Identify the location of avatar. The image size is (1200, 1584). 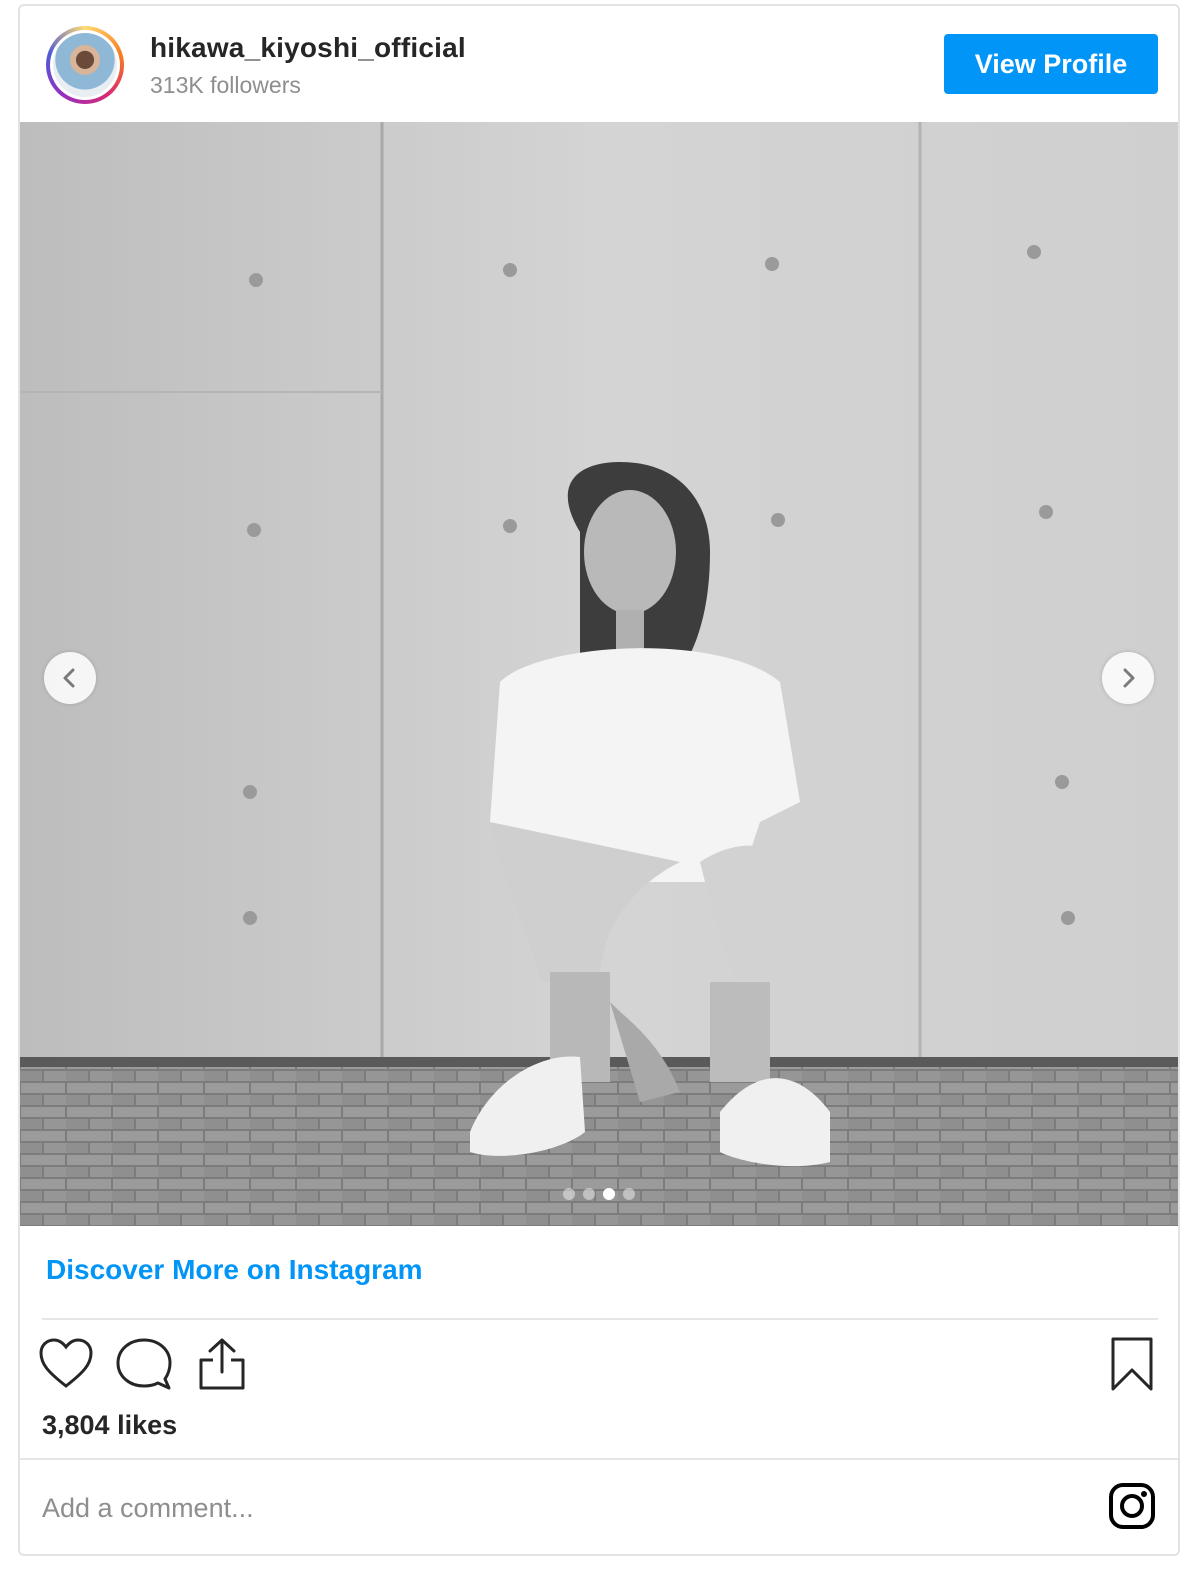
(85, 65).